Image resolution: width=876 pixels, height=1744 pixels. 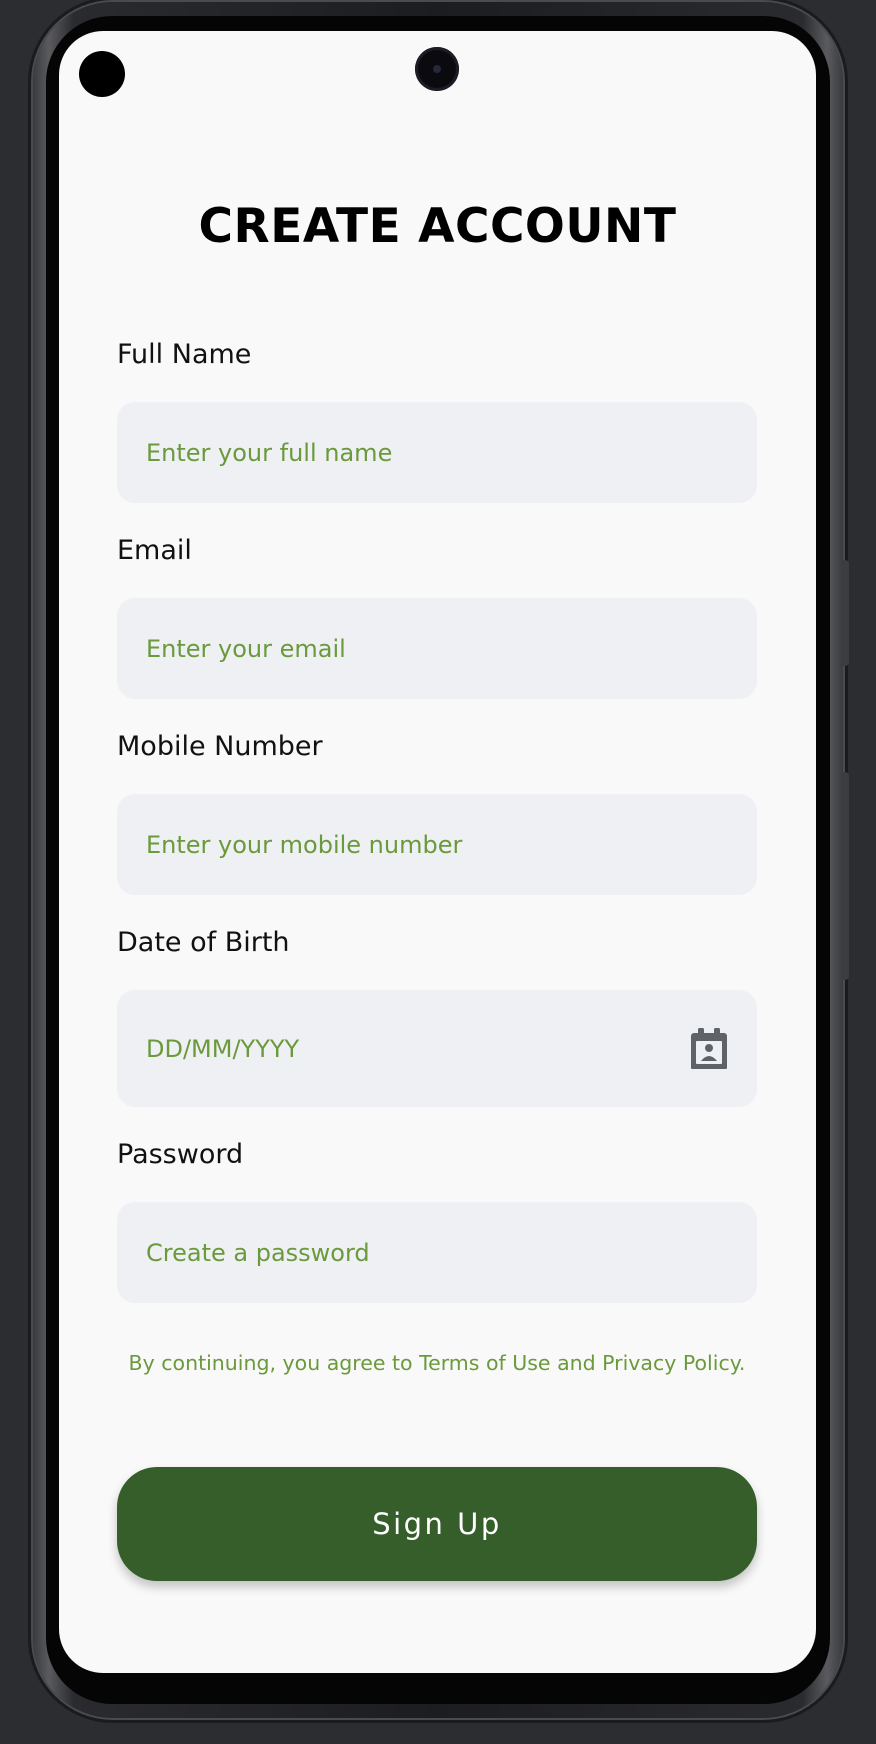 What do you see at coordinates (437, 69) in the screenshot?
I see `front-camera` at bounding box center [437, 69].